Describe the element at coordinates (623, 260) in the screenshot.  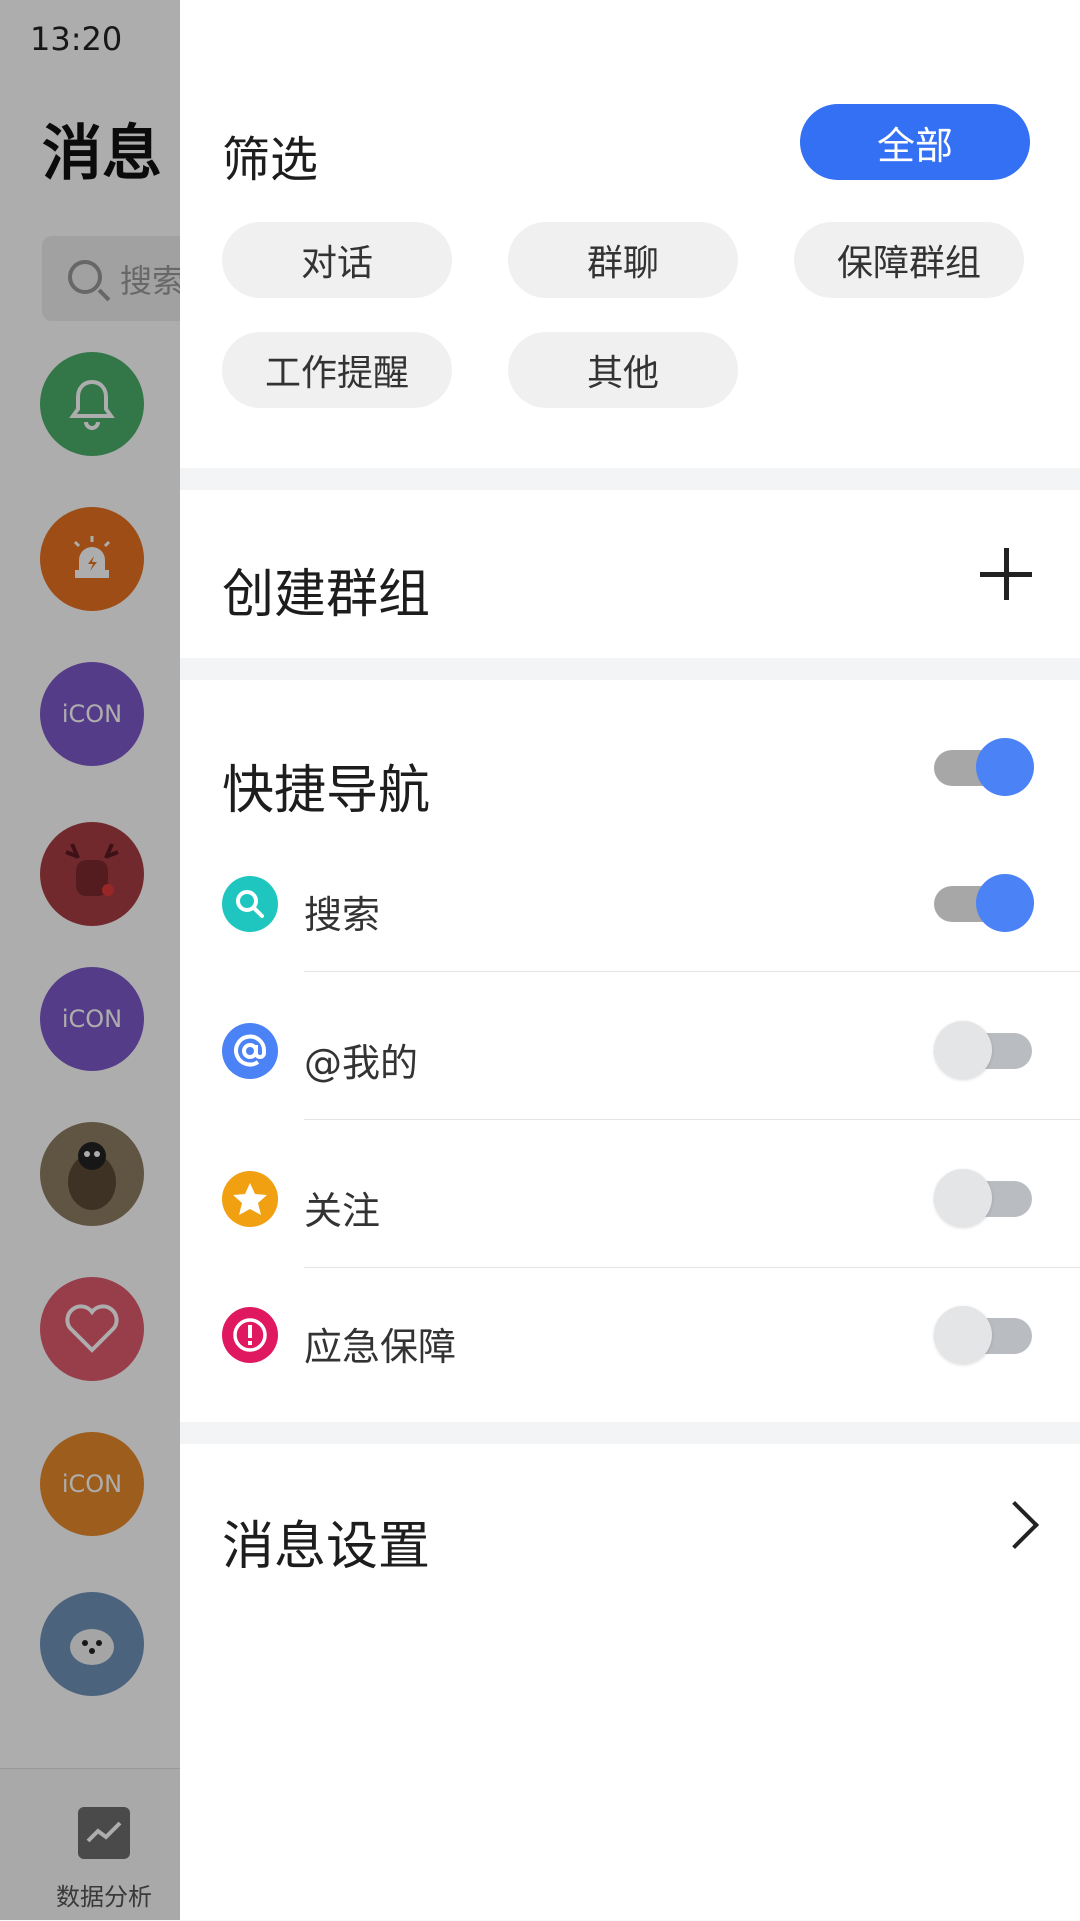
I see `filter-chip-group-chat: 群聊` at that location.